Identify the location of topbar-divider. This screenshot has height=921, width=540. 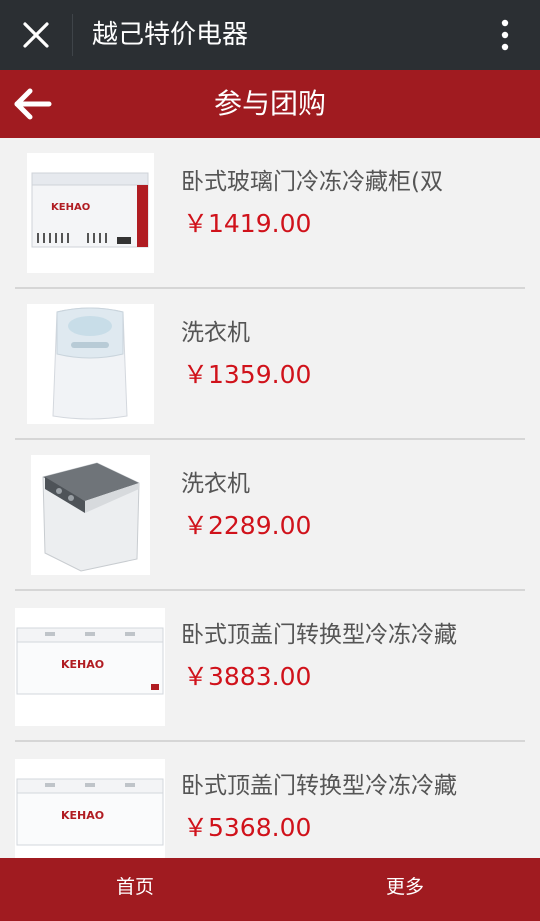
(72, 35).